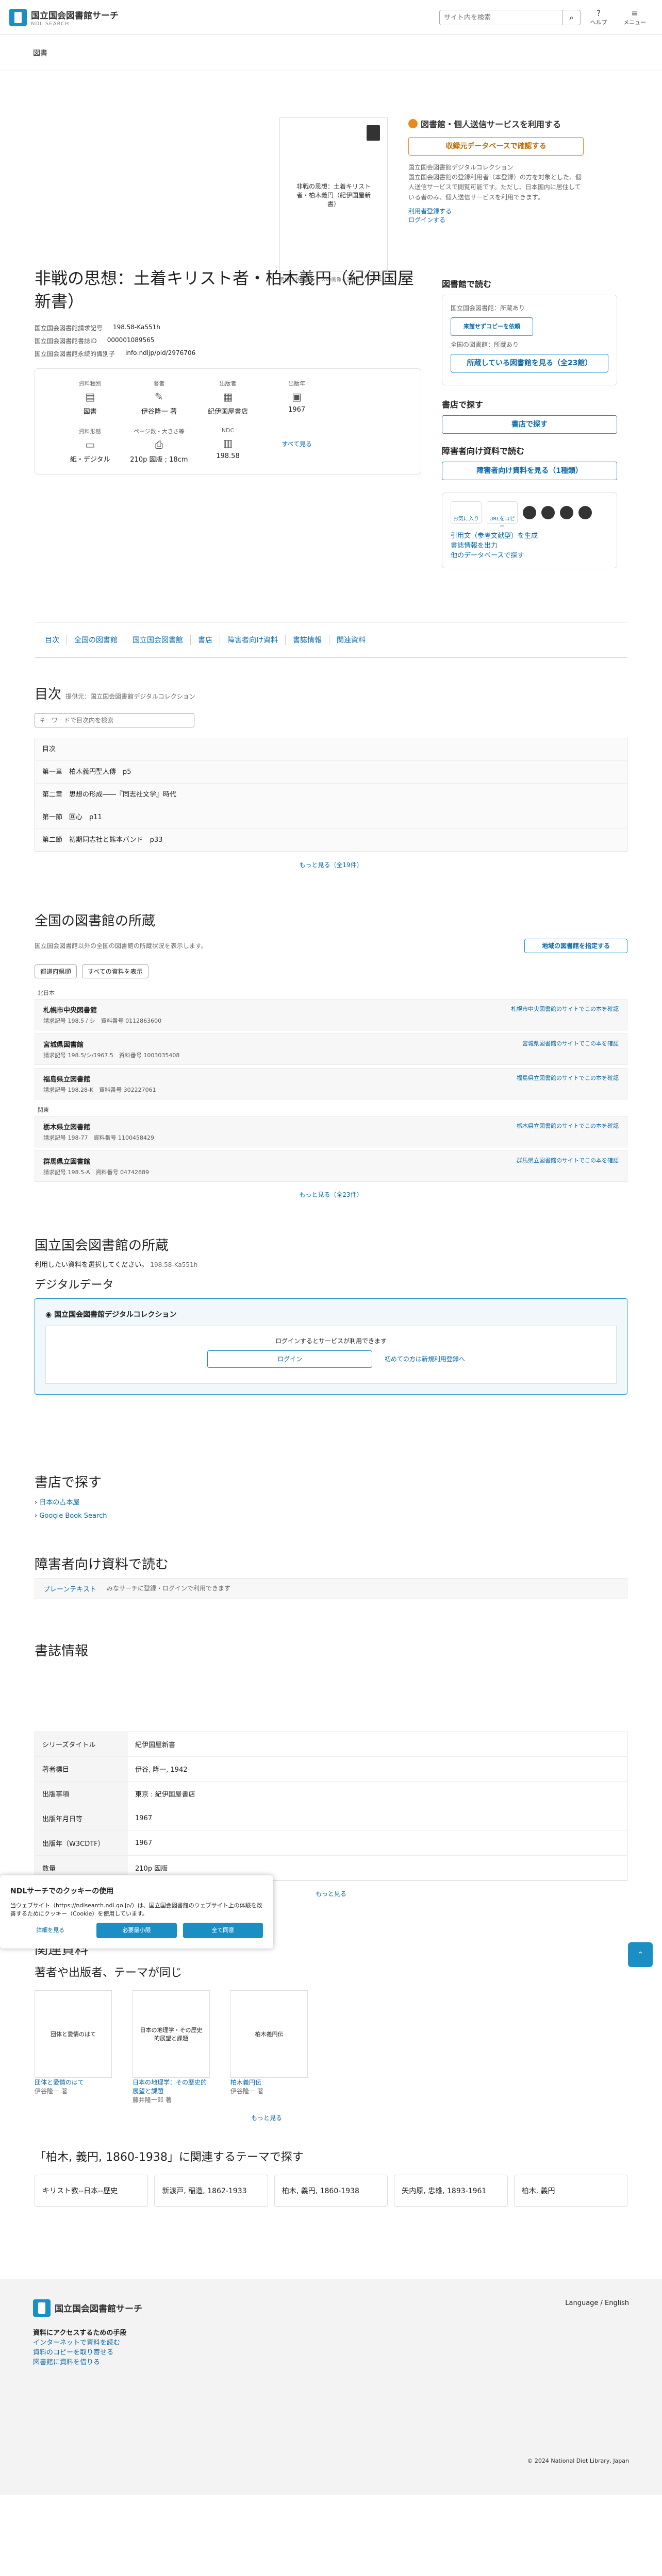  I want to click on sort-select: 都道府県順, so click(56, 971).